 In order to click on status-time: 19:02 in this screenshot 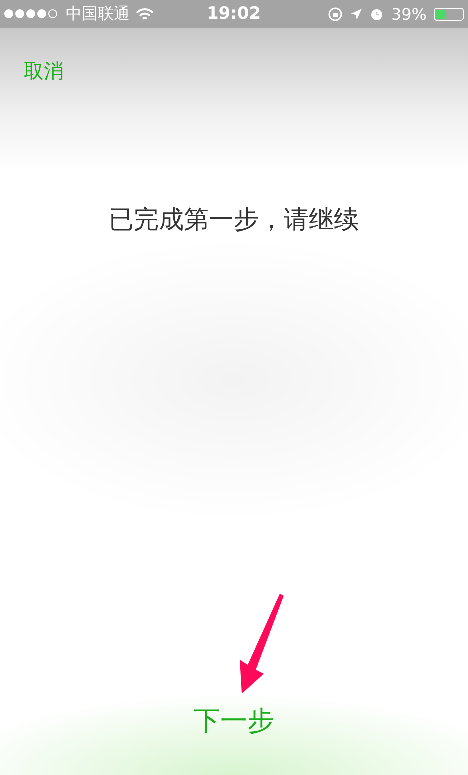, I will do `click(234, 14)`.